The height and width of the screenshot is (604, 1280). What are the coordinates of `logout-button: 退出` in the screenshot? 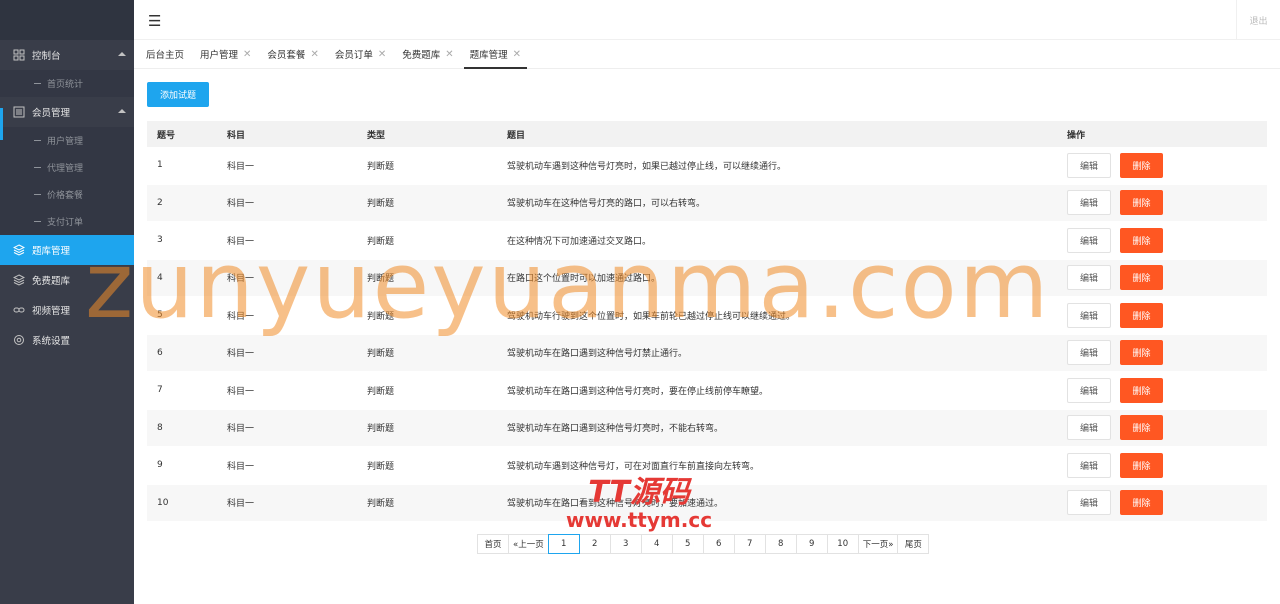 It's located at (1258, 20).